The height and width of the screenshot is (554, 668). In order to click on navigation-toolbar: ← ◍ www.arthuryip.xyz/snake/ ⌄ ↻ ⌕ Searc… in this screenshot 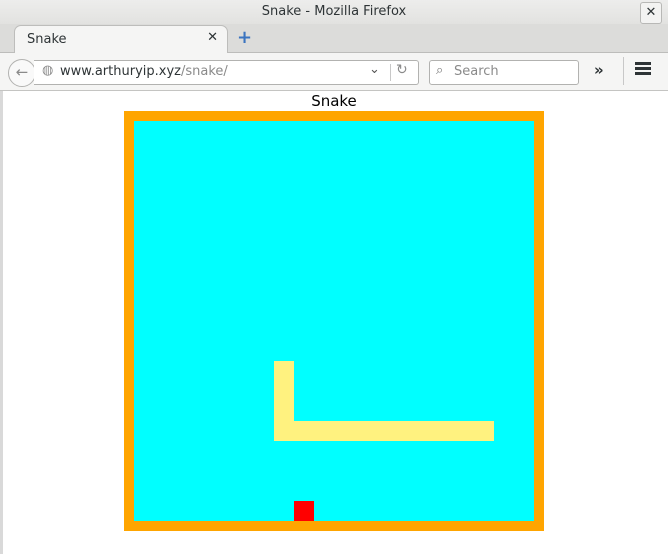, I will do `click(334, 72)`.